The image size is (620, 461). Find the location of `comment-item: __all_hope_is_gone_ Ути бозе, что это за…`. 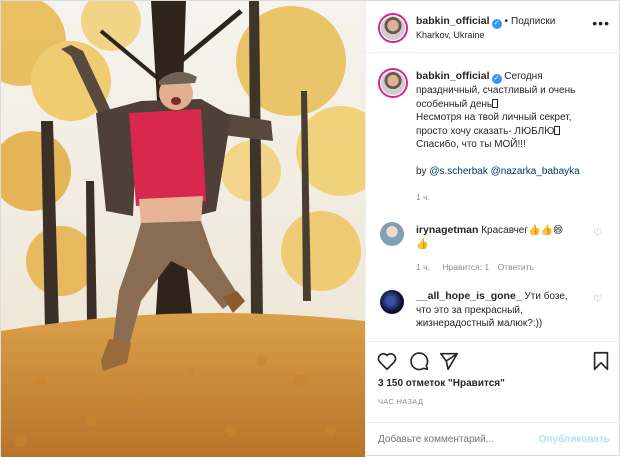

comment-item: __all_hope_is_gone_ Ути бозе, что это за… is located at coordinates (506, 310).